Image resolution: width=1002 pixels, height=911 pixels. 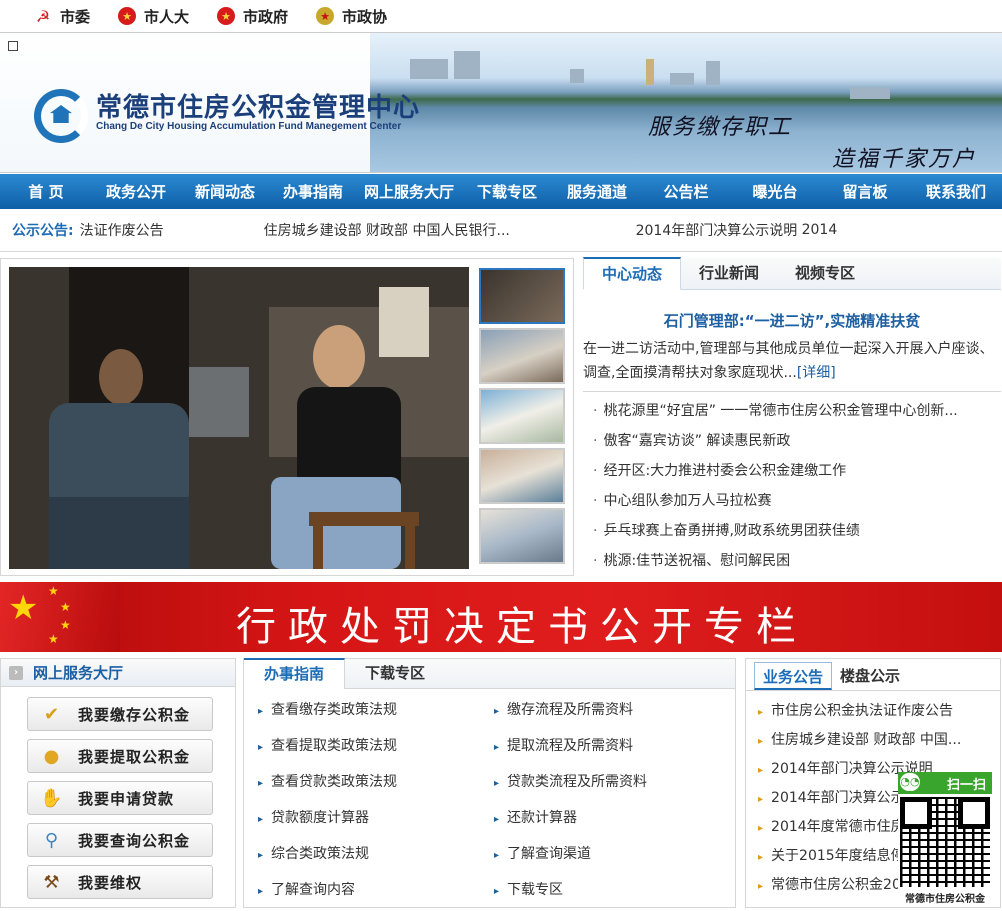 What do you see at coordinates (825, 273) in the screenshot?
I see `tab-video: 视频专区` at bounding box center [825, 273].